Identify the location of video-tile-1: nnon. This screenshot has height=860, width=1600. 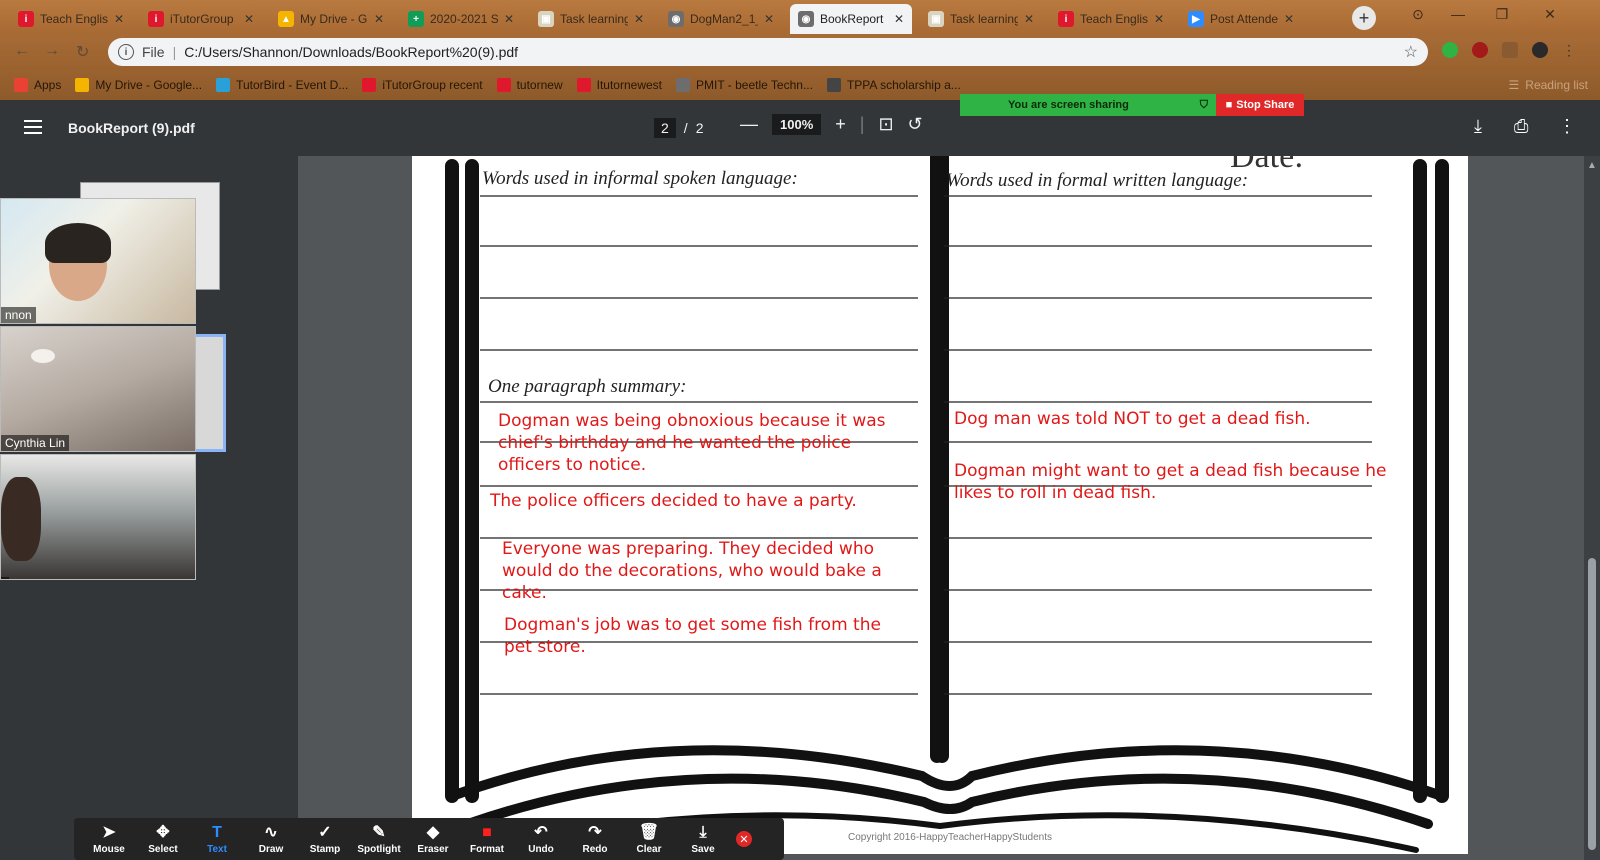
(98, 261).